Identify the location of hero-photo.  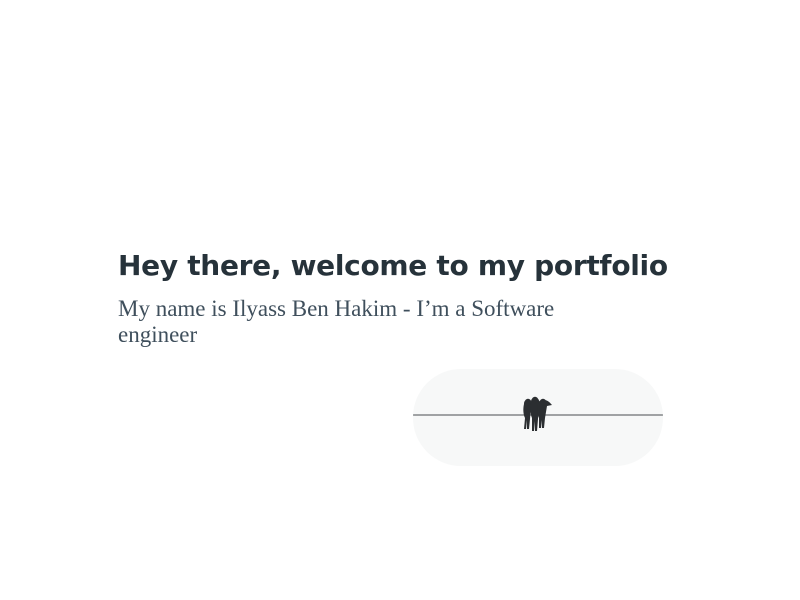
(538, 417).